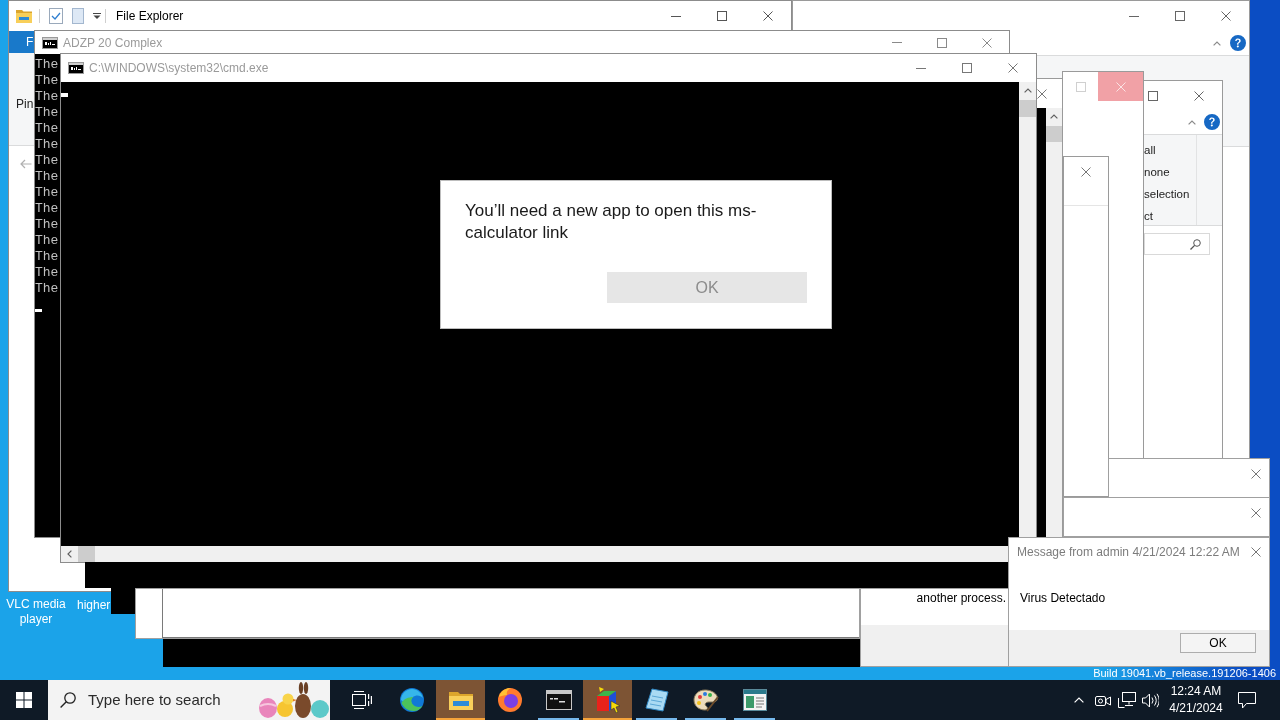  I want to click on cube-icon, so click(607, 700).